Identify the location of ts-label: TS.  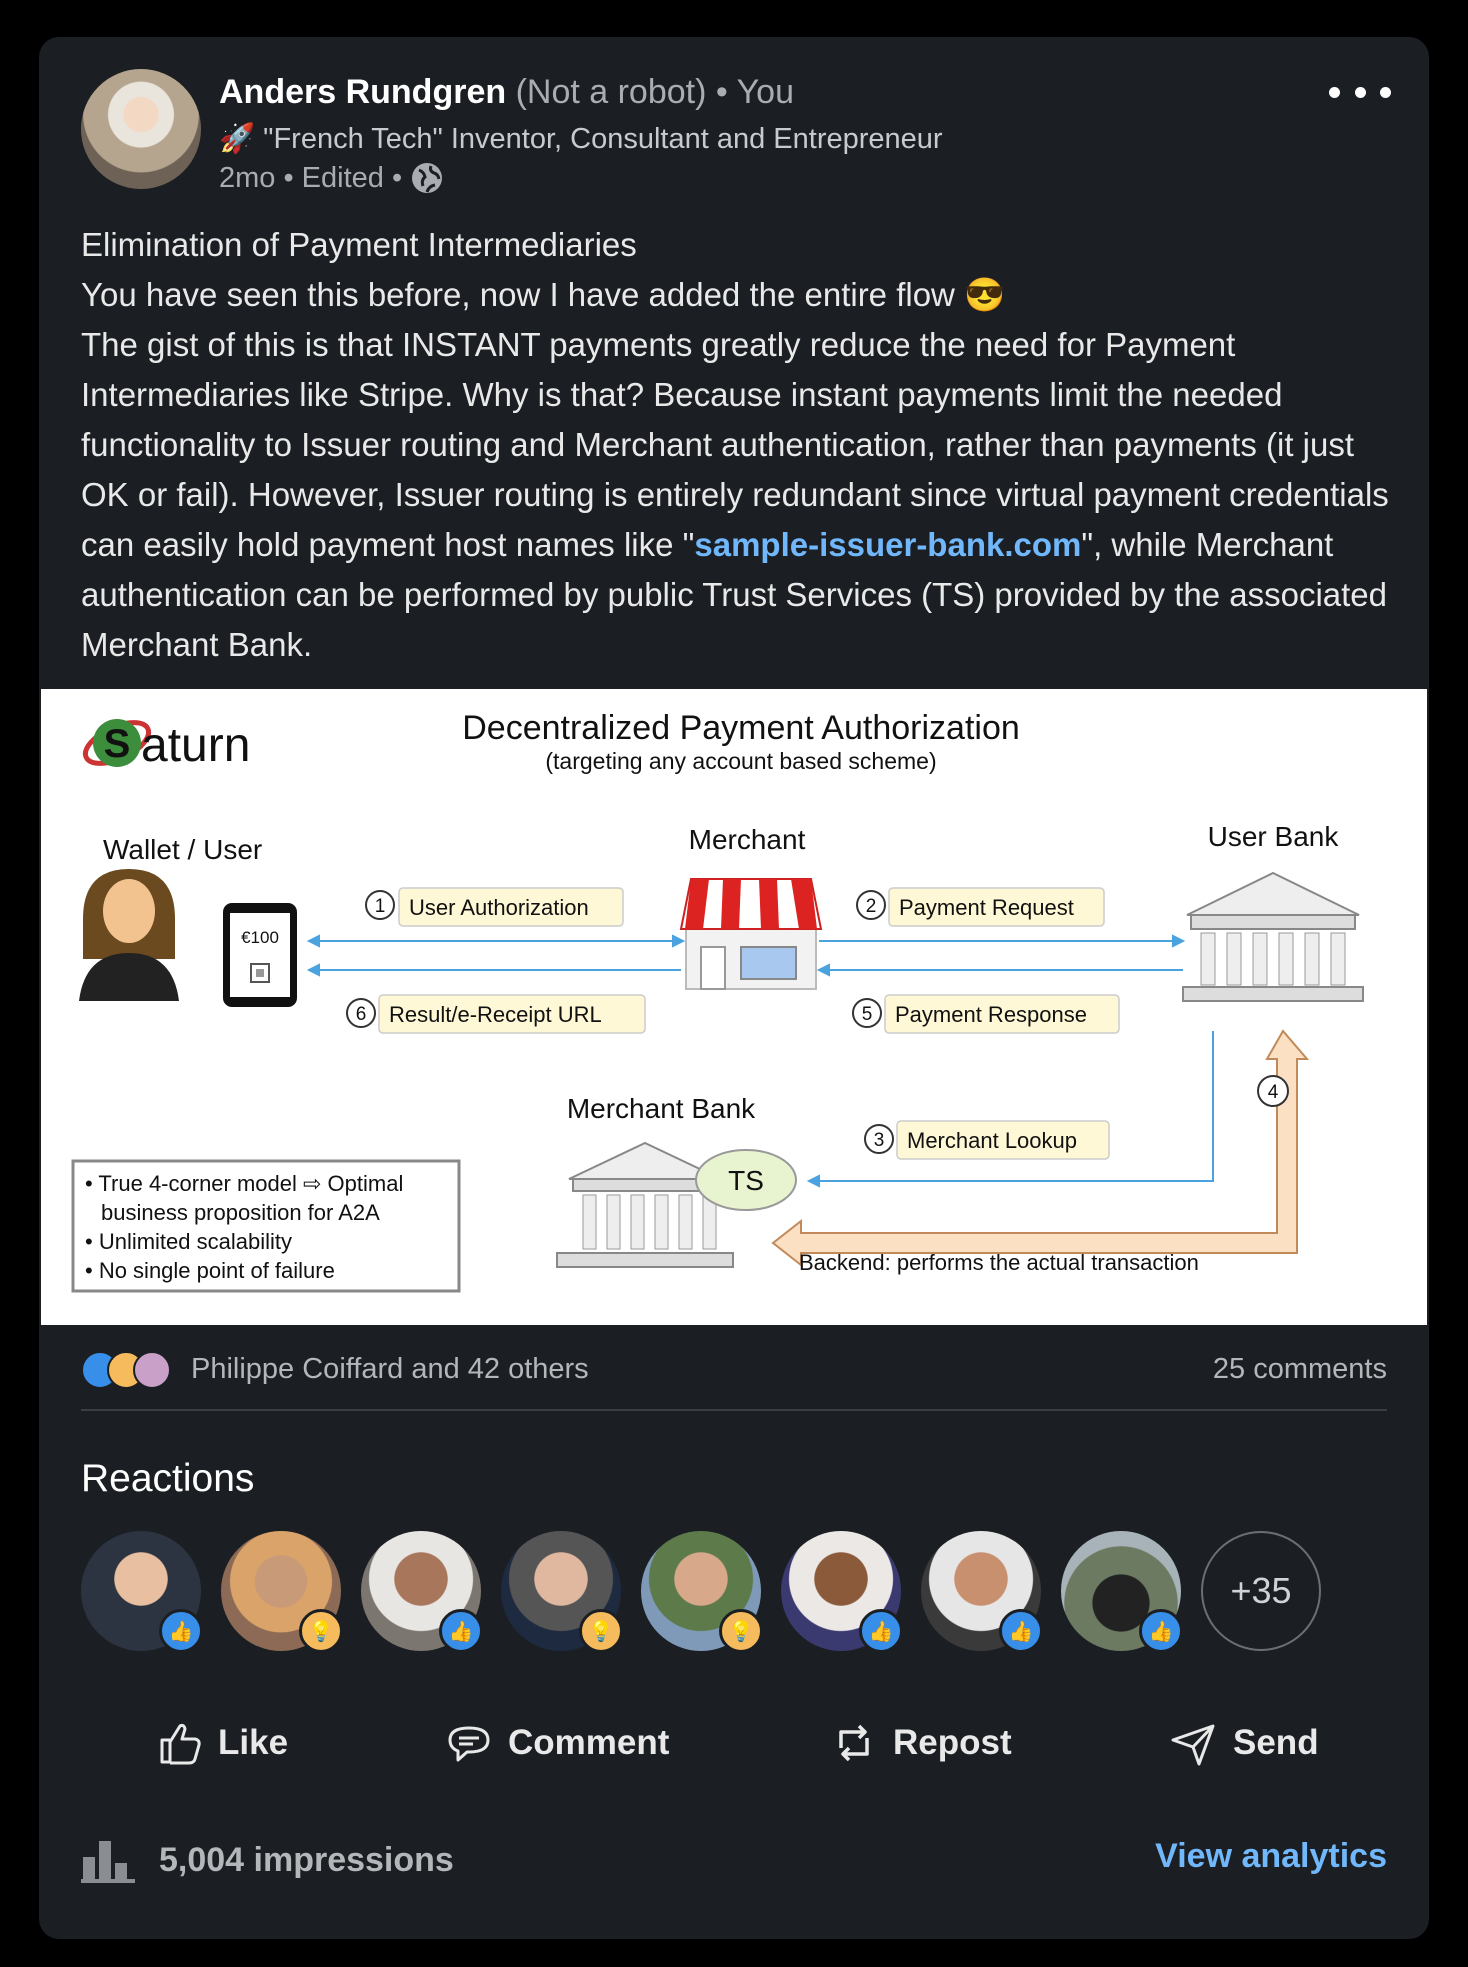
(746, 1180).